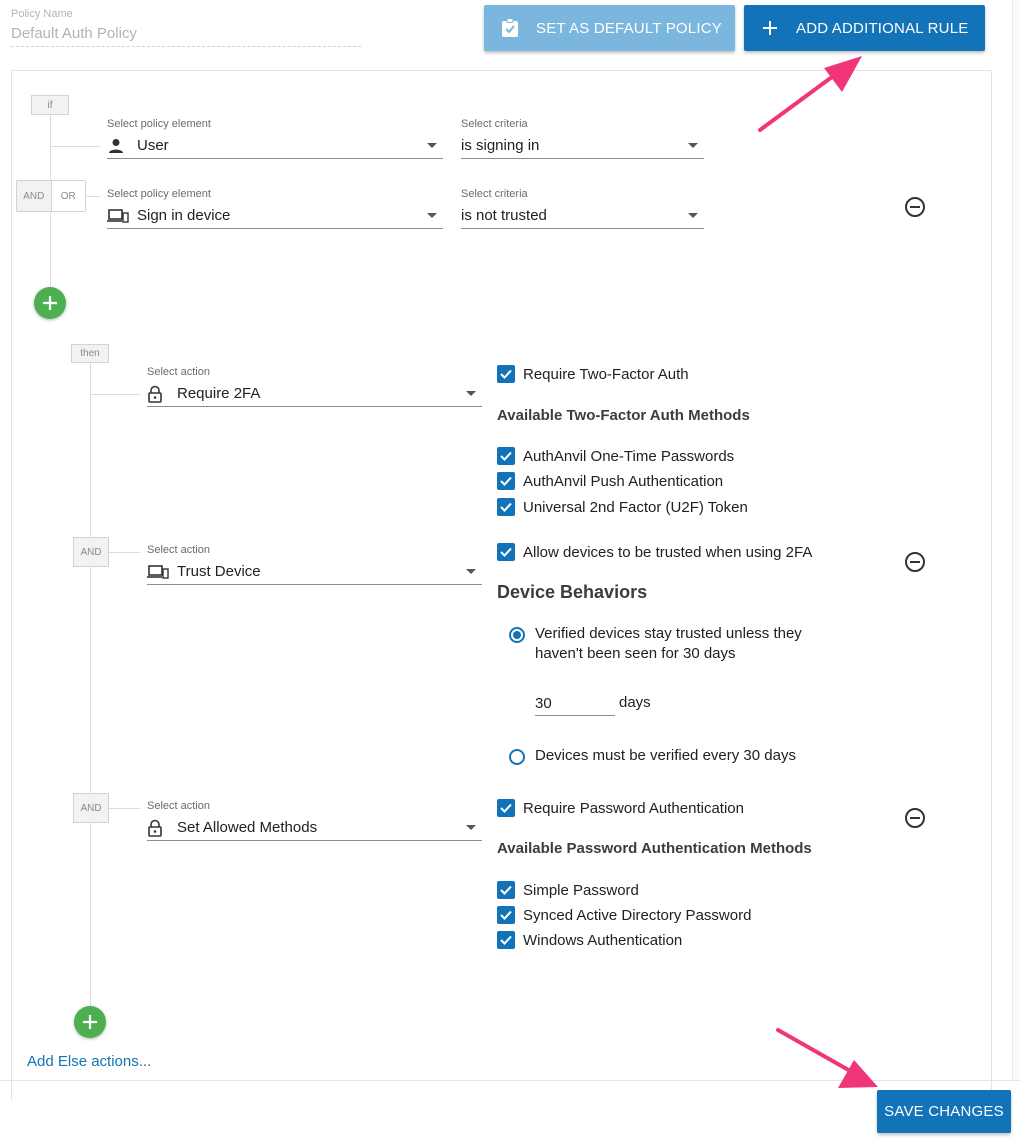 This screenshot has width=1020, height=1141. I want to click on arrow-to-save-icon, so click(827, 1058).